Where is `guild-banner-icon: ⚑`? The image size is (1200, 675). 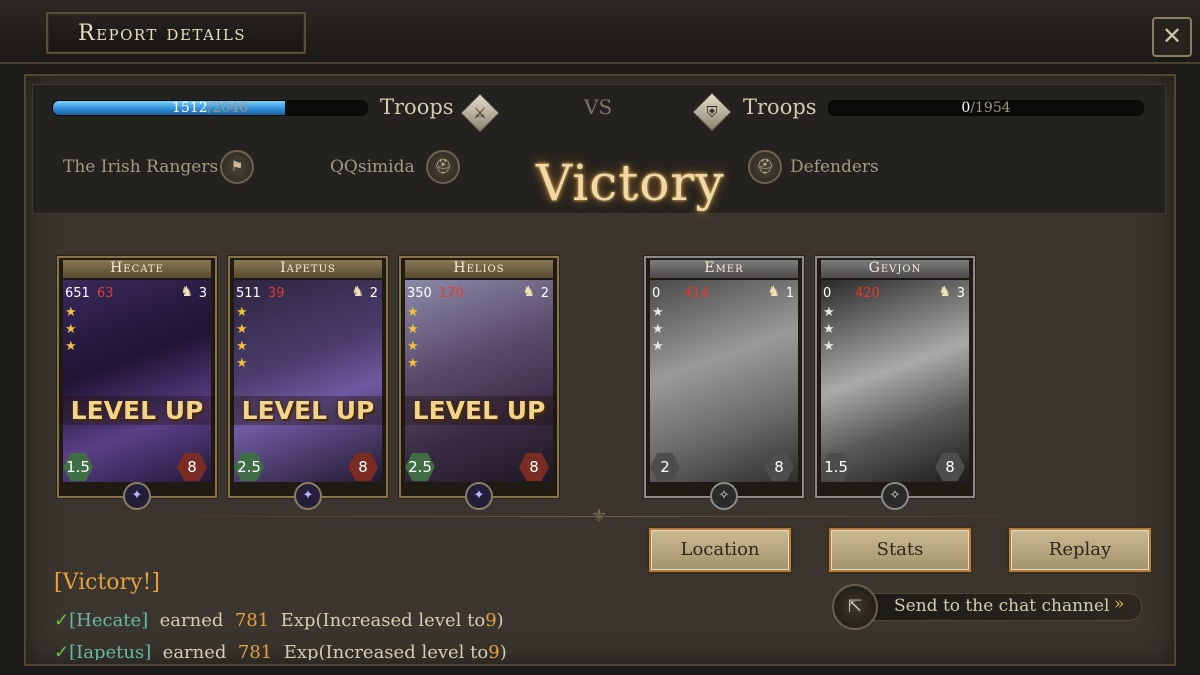
guild-banner-icon: ⚑ is located at coordinates (237, 167).